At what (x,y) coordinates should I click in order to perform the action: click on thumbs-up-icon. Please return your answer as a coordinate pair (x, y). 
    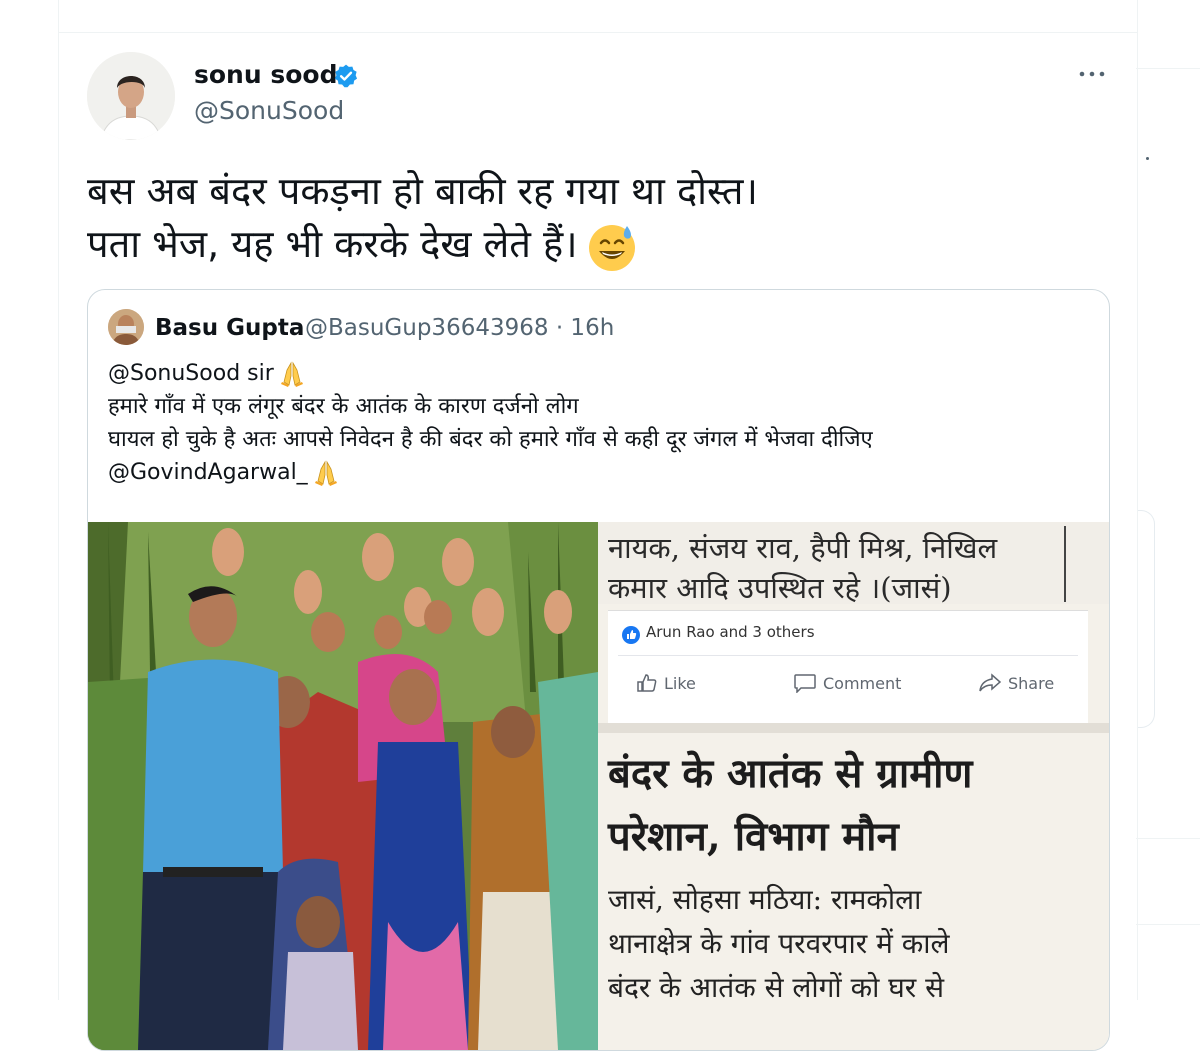
    Looking at the image, I should click on (647, 683).